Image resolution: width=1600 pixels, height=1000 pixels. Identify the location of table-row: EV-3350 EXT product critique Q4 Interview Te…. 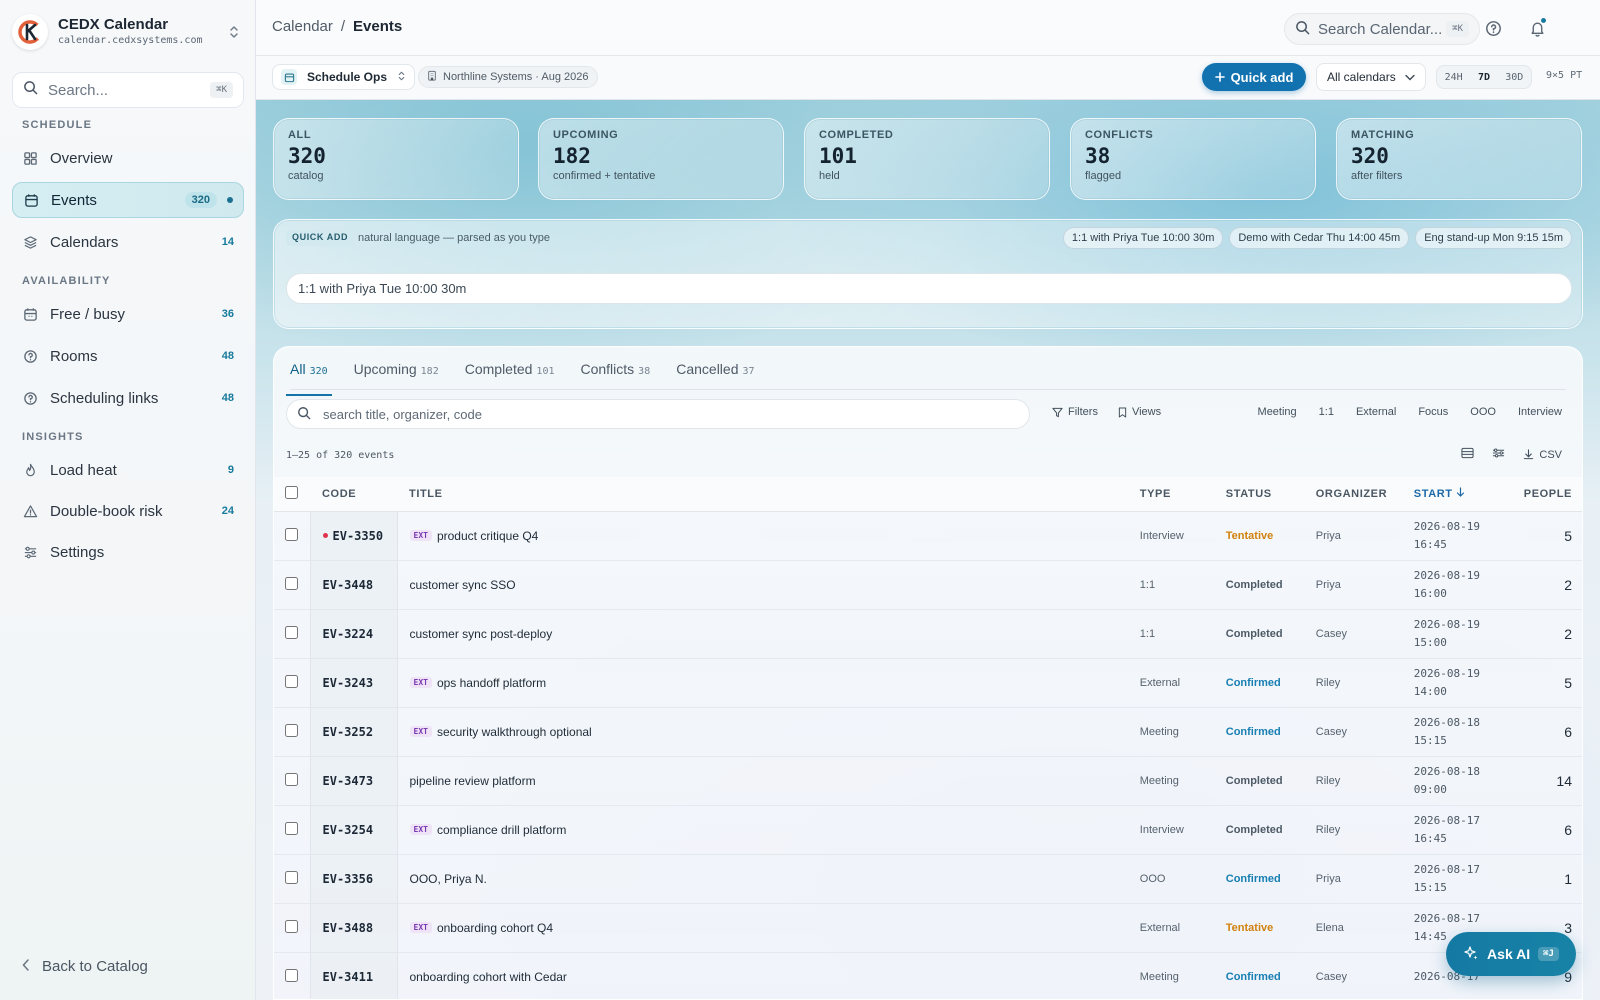
(928, 536).